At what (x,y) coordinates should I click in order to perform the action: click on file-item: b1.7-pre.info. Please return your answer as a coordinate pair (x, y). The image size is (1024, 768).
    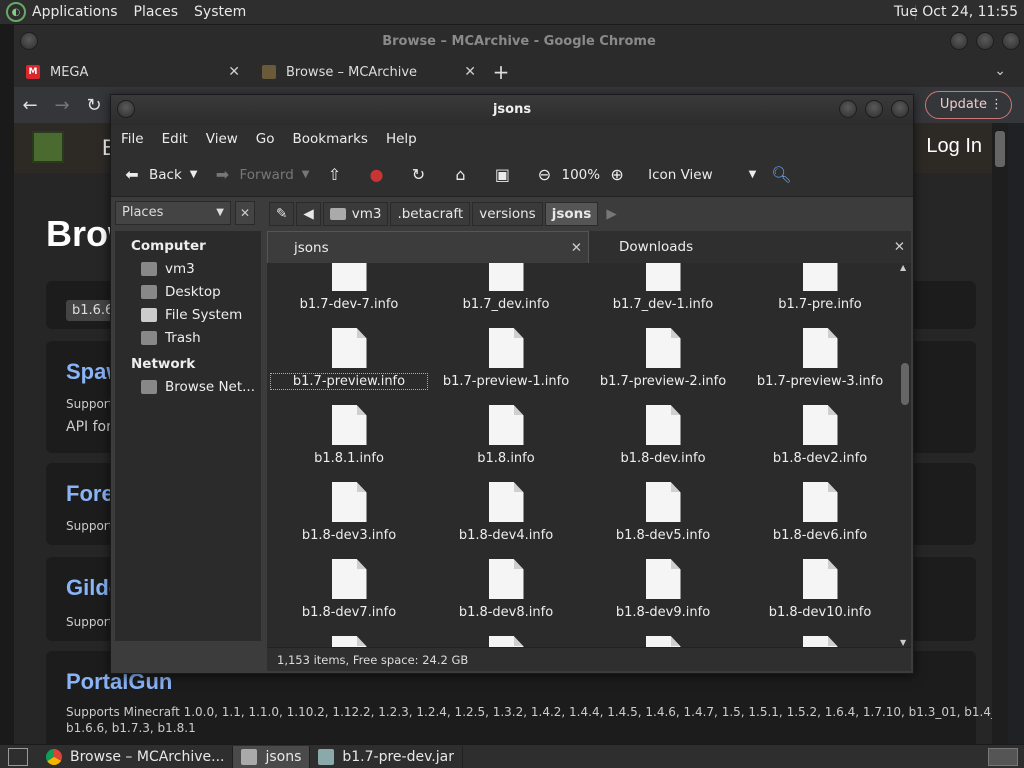
    Looking at the image, I should click on (820, 287).